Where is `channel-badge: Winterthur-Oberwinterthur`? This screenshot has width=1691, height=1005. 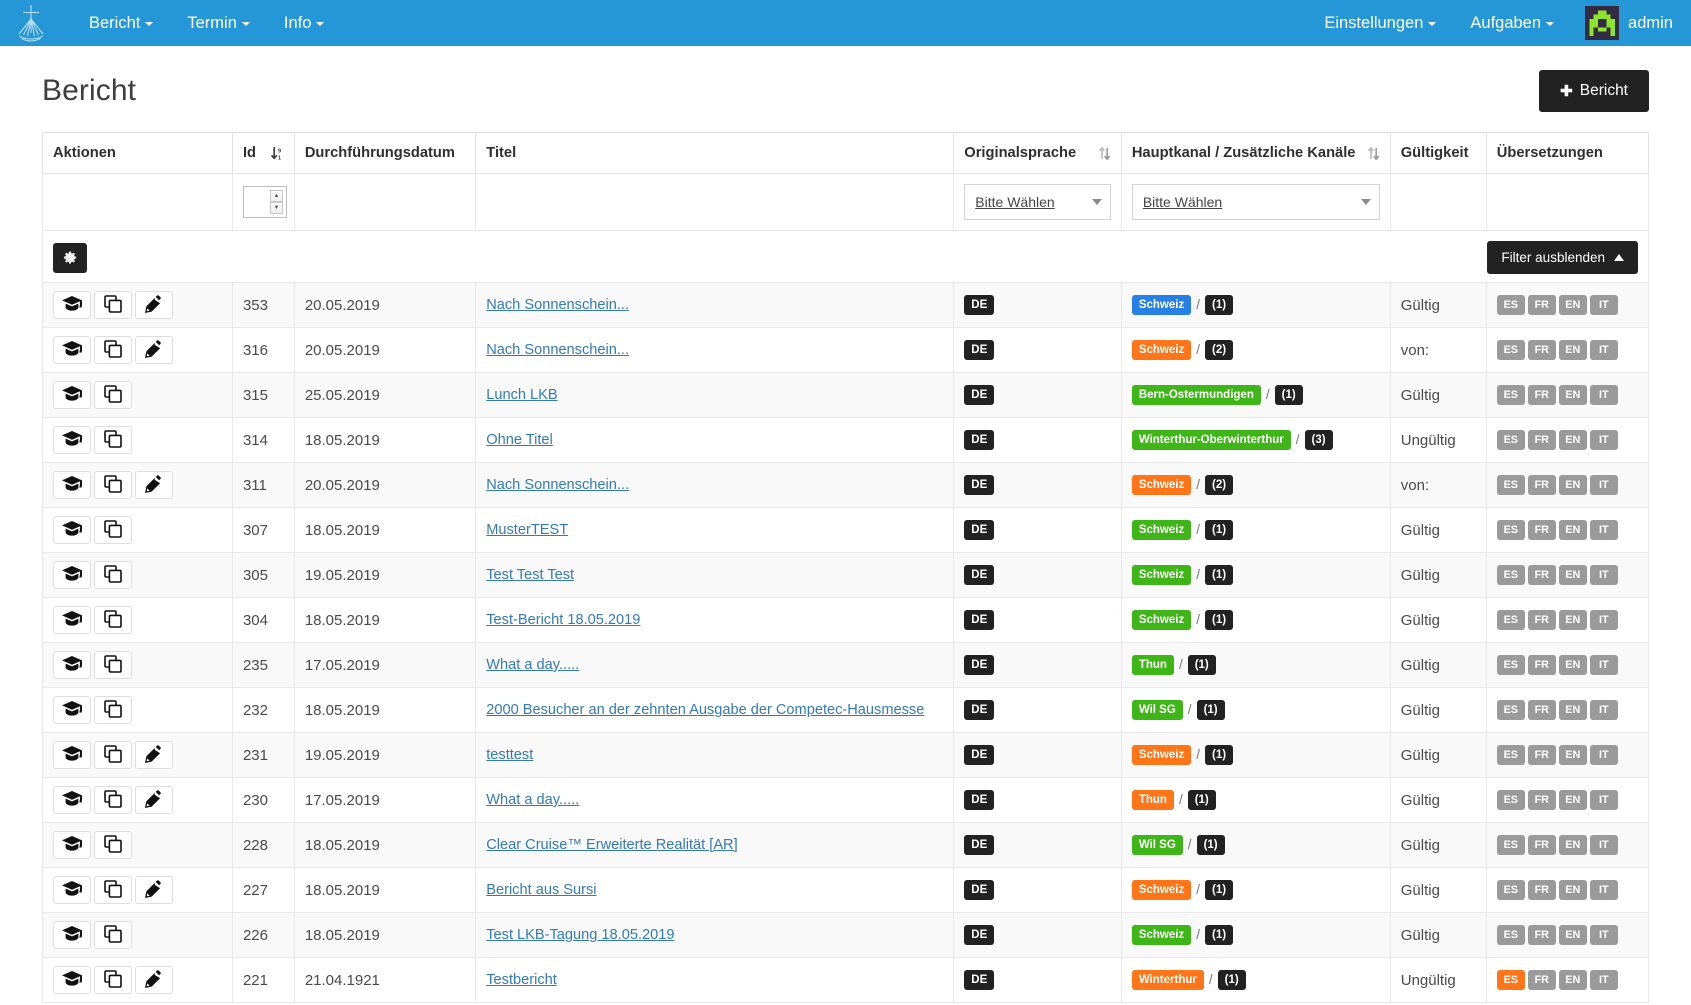 channel-badge: Winterthur-Oberwinterthur is located at coordinates (1211, 440).